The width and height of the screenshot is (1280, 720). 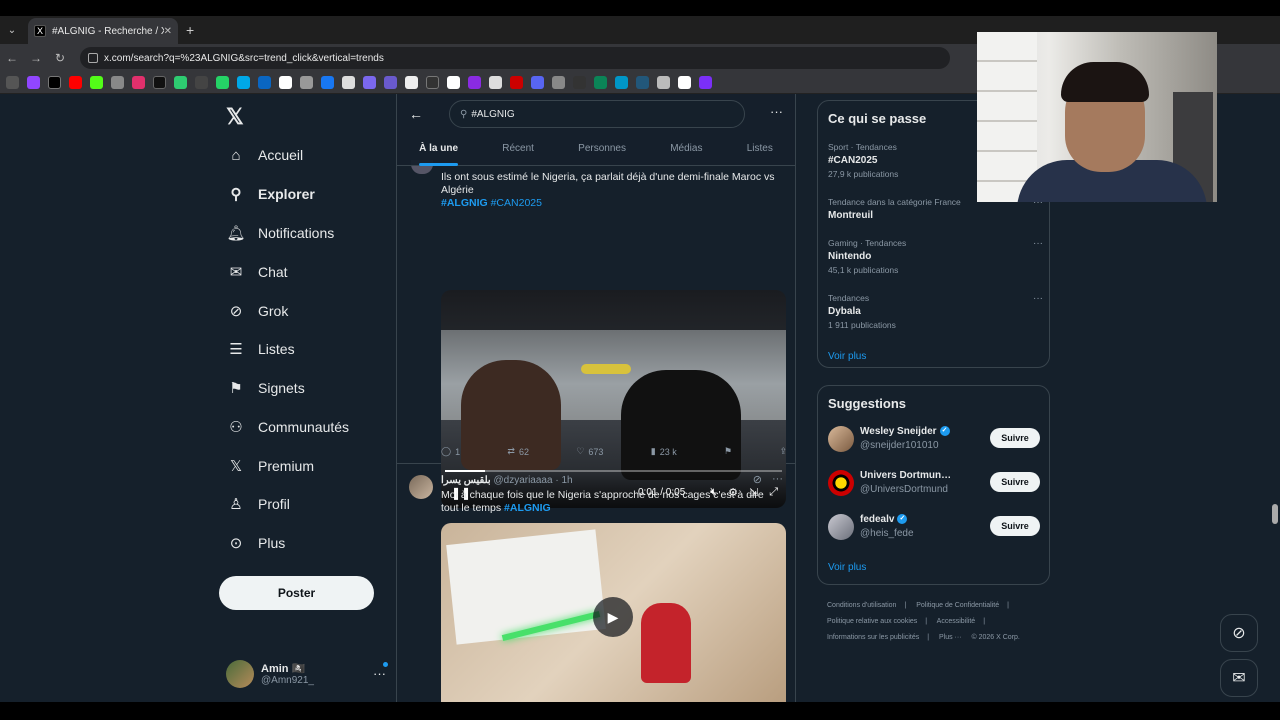 What do you see at coordinates (36, 58) in the screenshot?
I see `forward-arrow-icon: →` at bounding box center [36, 58].